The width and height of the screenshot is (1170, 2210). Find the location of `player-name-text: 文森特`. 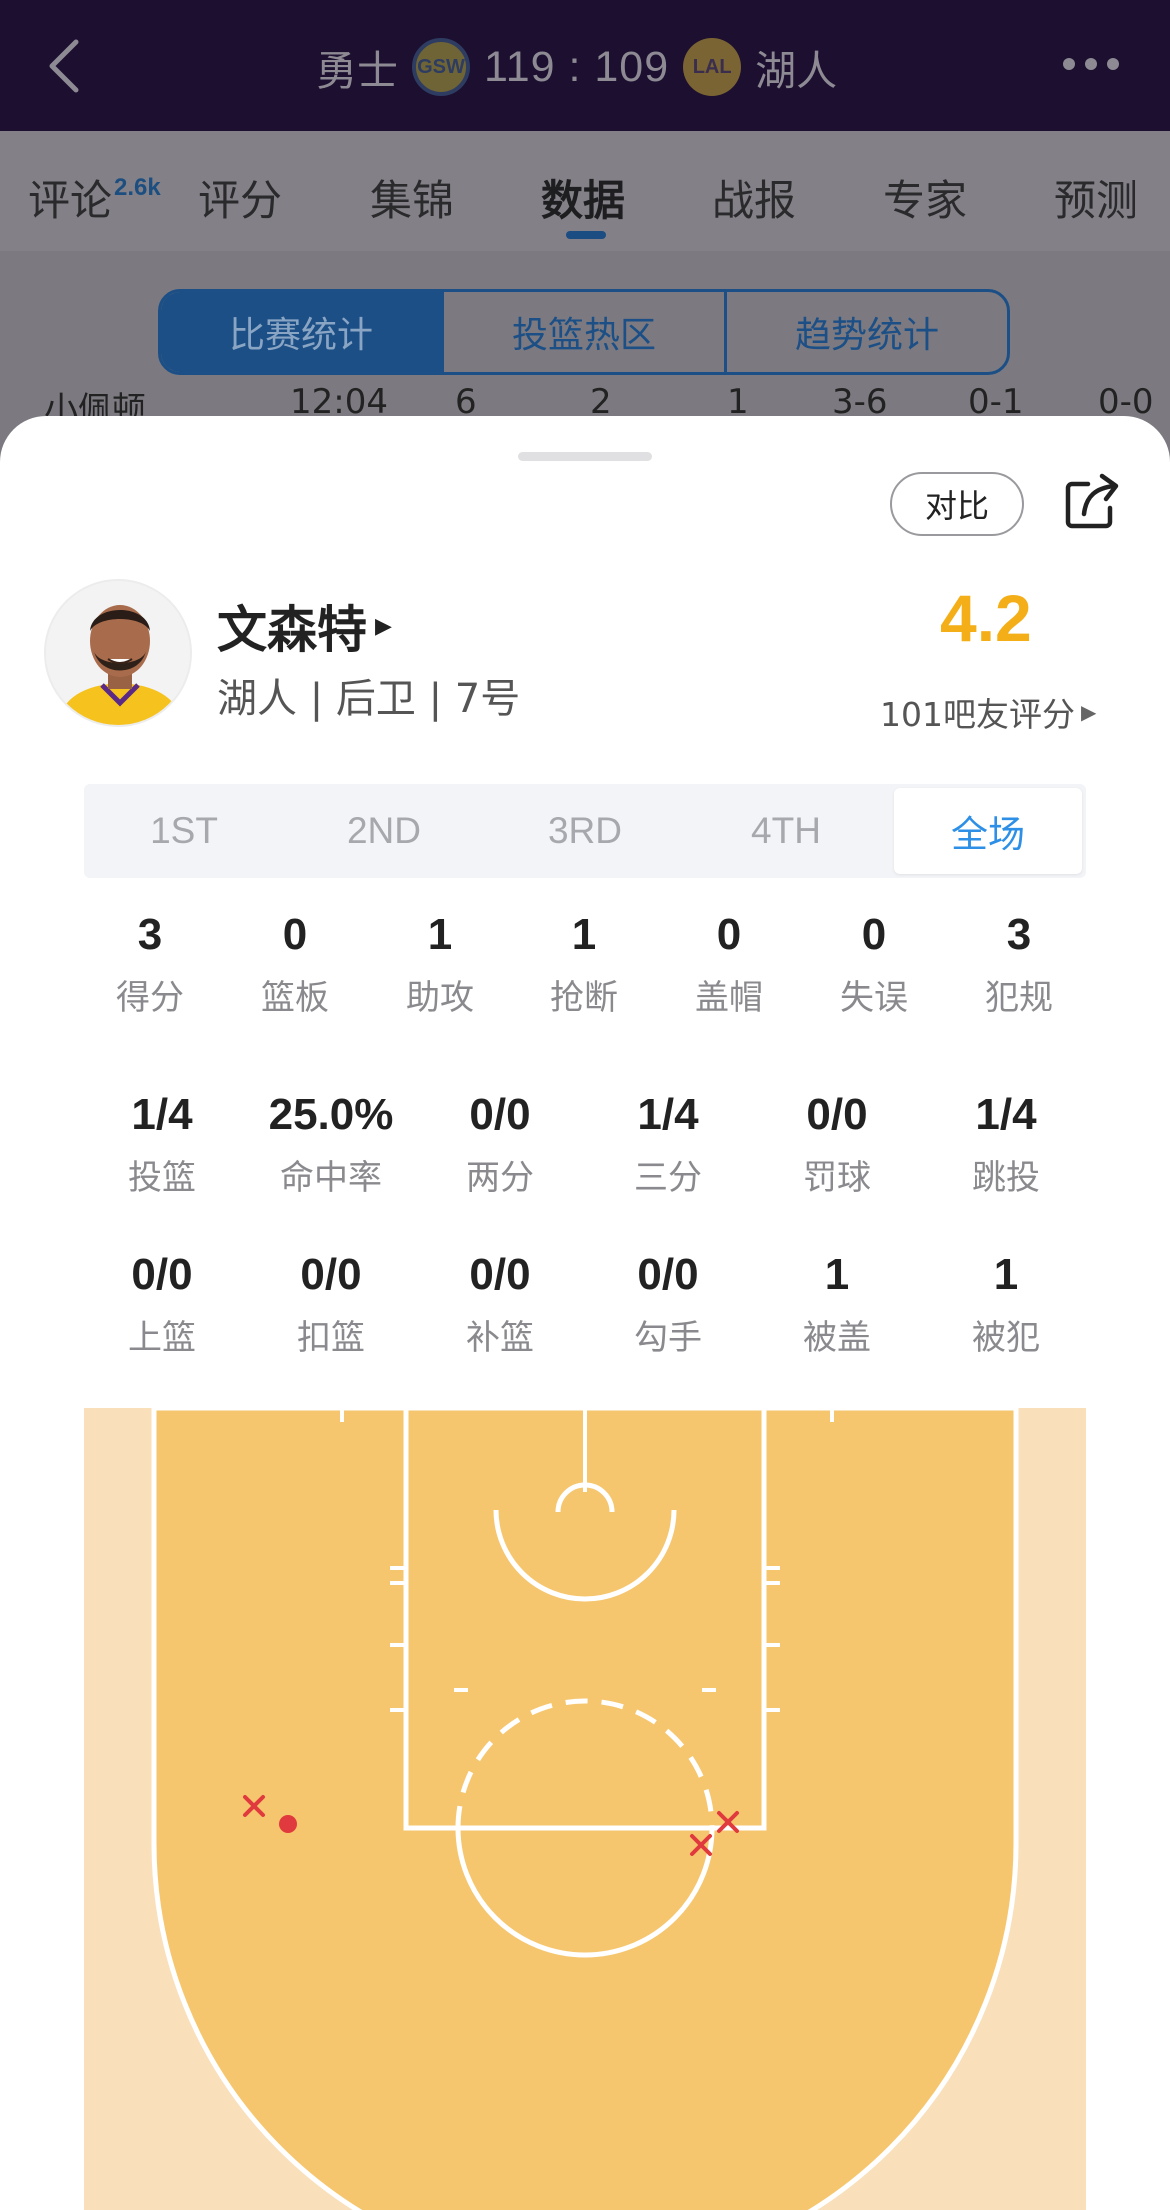

player-name-text: 文森特 is located at coordinates (292, 630).